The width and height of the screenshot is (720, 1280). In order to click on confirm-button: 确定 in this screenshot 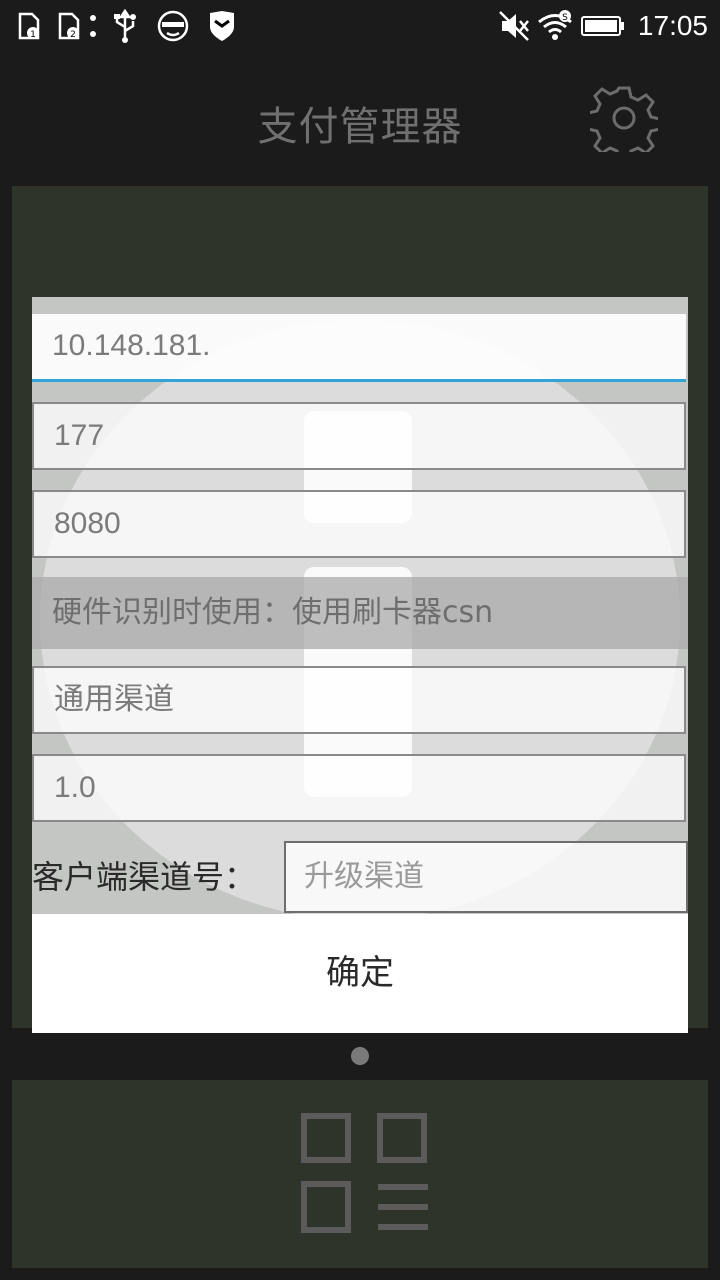, I will do `click(360, 973)`.